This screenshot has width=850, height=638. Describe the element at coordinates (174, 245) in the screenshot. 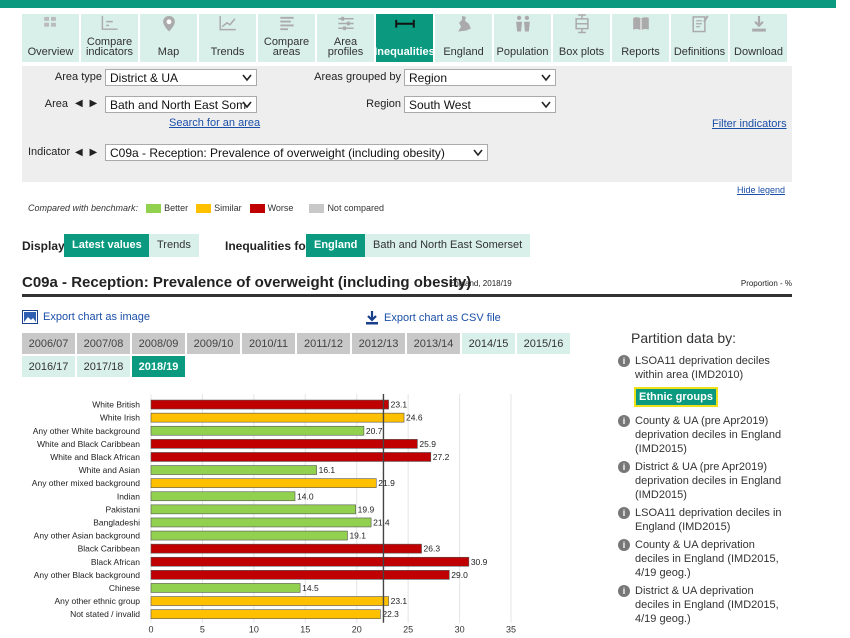

I see `trends-toggle: Trends` at that location.